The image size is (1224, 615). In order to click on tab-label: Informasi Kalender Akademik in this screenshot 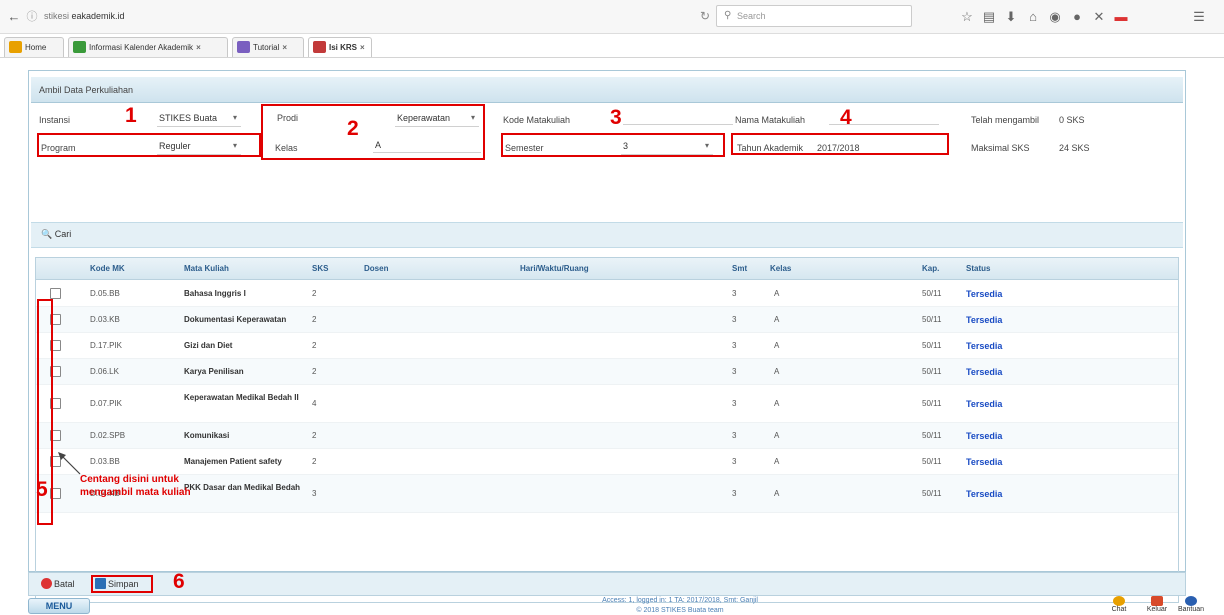, I will do `click(141, 47)`.